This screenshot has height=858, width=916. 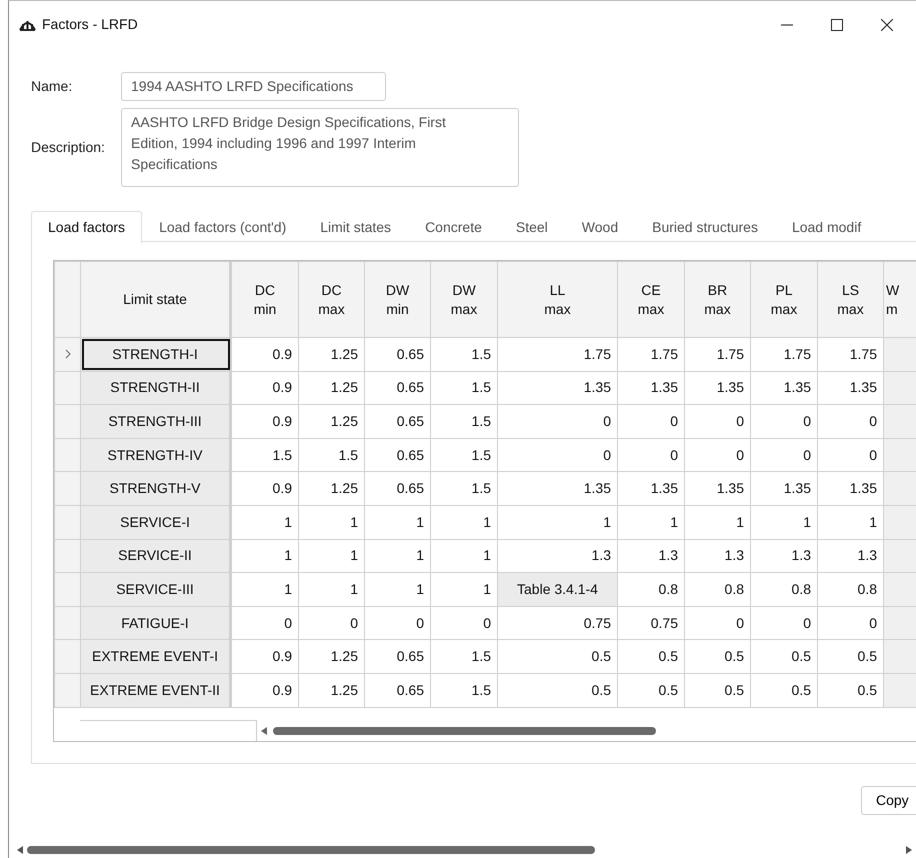 What do you see at coordinates (155, 388) in the screenshot?
I see `row-header-cell: STRENGTH-II` at bounding box center [155, 388].